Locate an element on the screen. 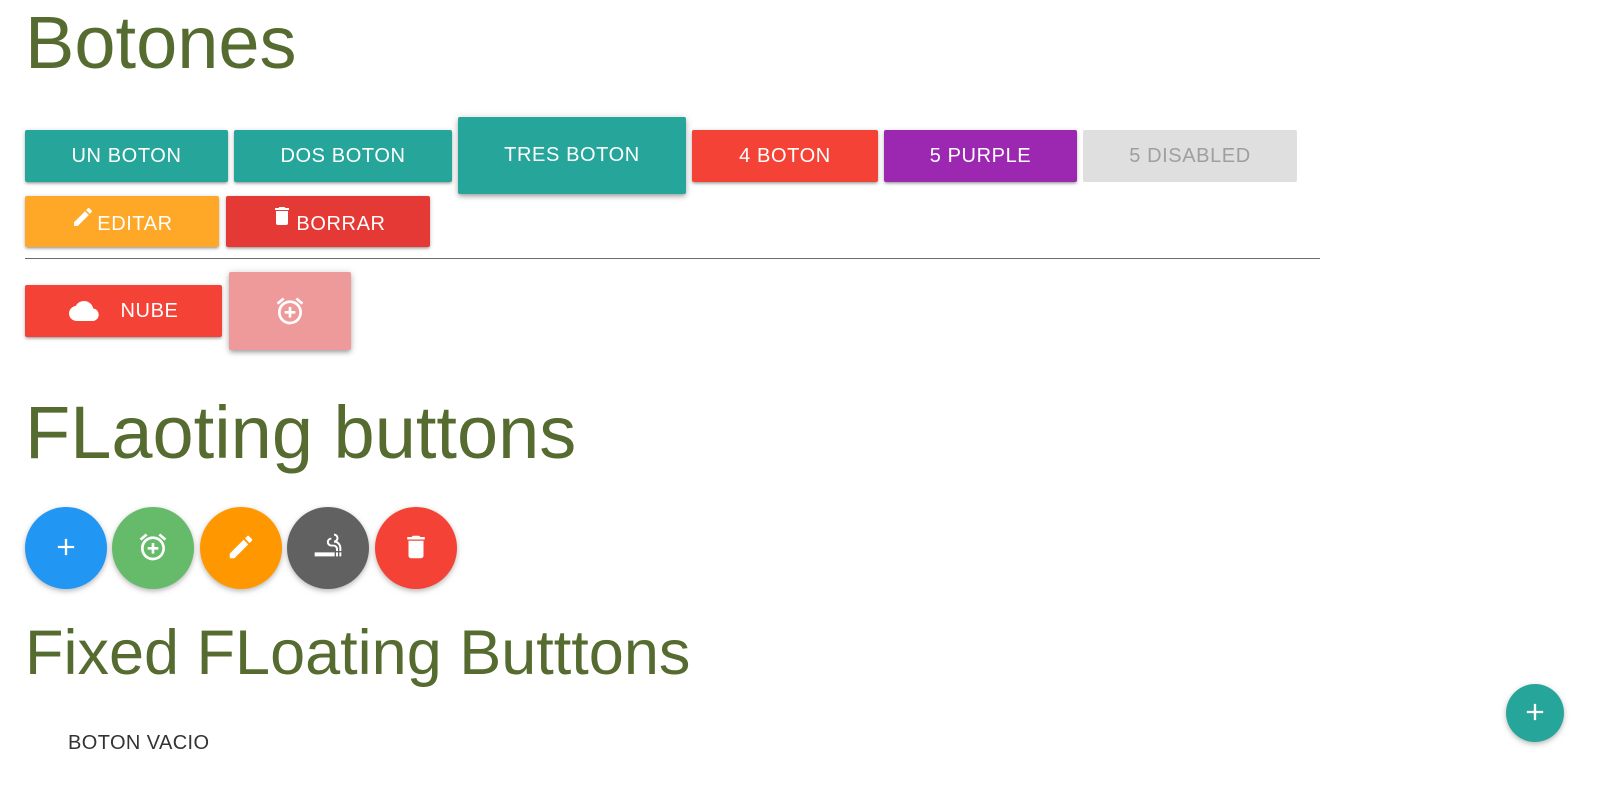 This screenshot has width=1610, height=785. heading-botones: Botones is located at coordinates (161, 42).